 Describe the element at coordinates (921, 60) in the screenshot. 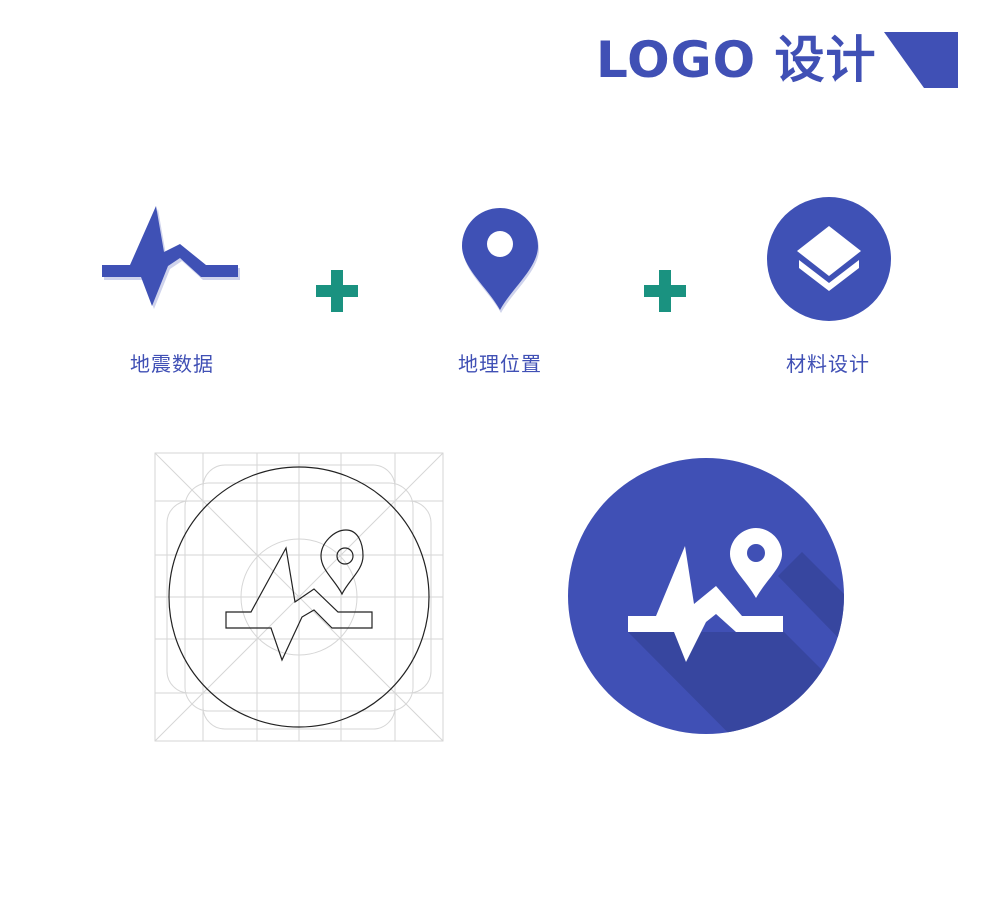

I see `corner-flag-icon` at that location.